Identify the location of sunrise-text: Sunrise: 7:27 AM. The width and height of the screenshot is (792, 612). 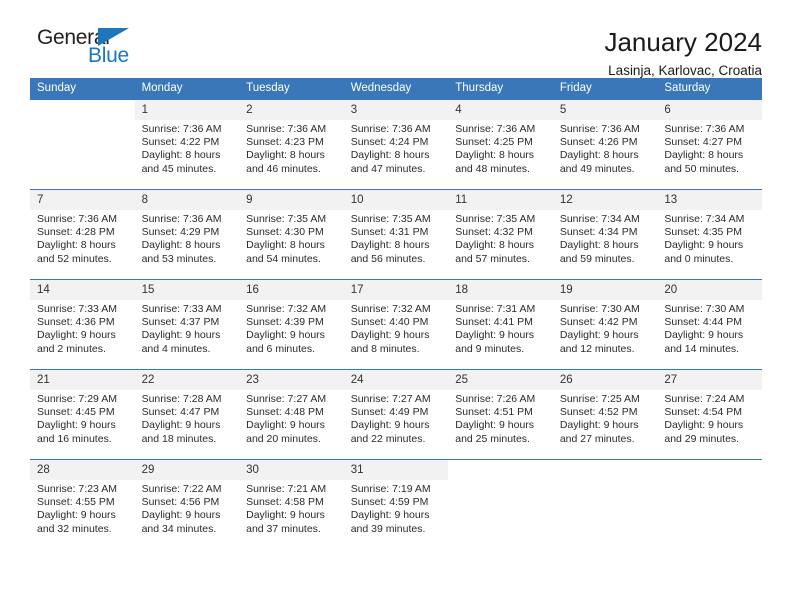
(286, 399).